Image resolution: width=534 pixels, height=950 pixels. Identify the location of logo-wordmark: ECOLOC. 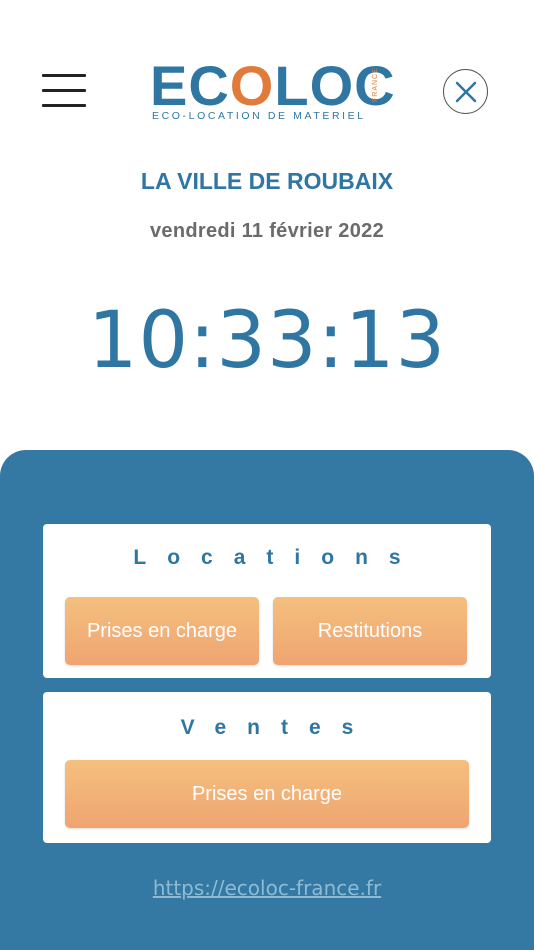
(273, 85).